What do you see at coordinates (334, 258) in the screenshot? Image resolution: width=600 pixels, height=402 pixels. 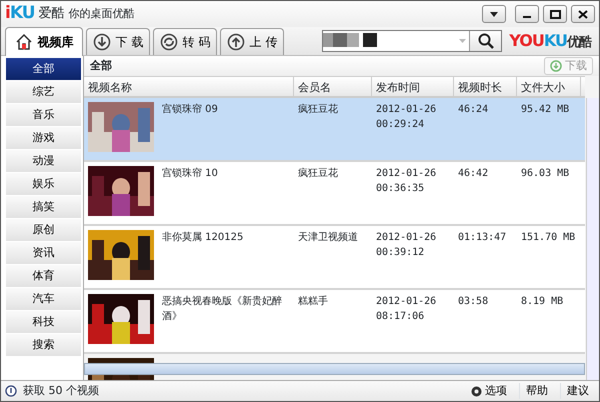 I see `table-row: 非你莫属 120125 天津卫视频道 2012-01-26 00:39:12 01:13:47 151.70 MB` at bounding box center [334, 258].